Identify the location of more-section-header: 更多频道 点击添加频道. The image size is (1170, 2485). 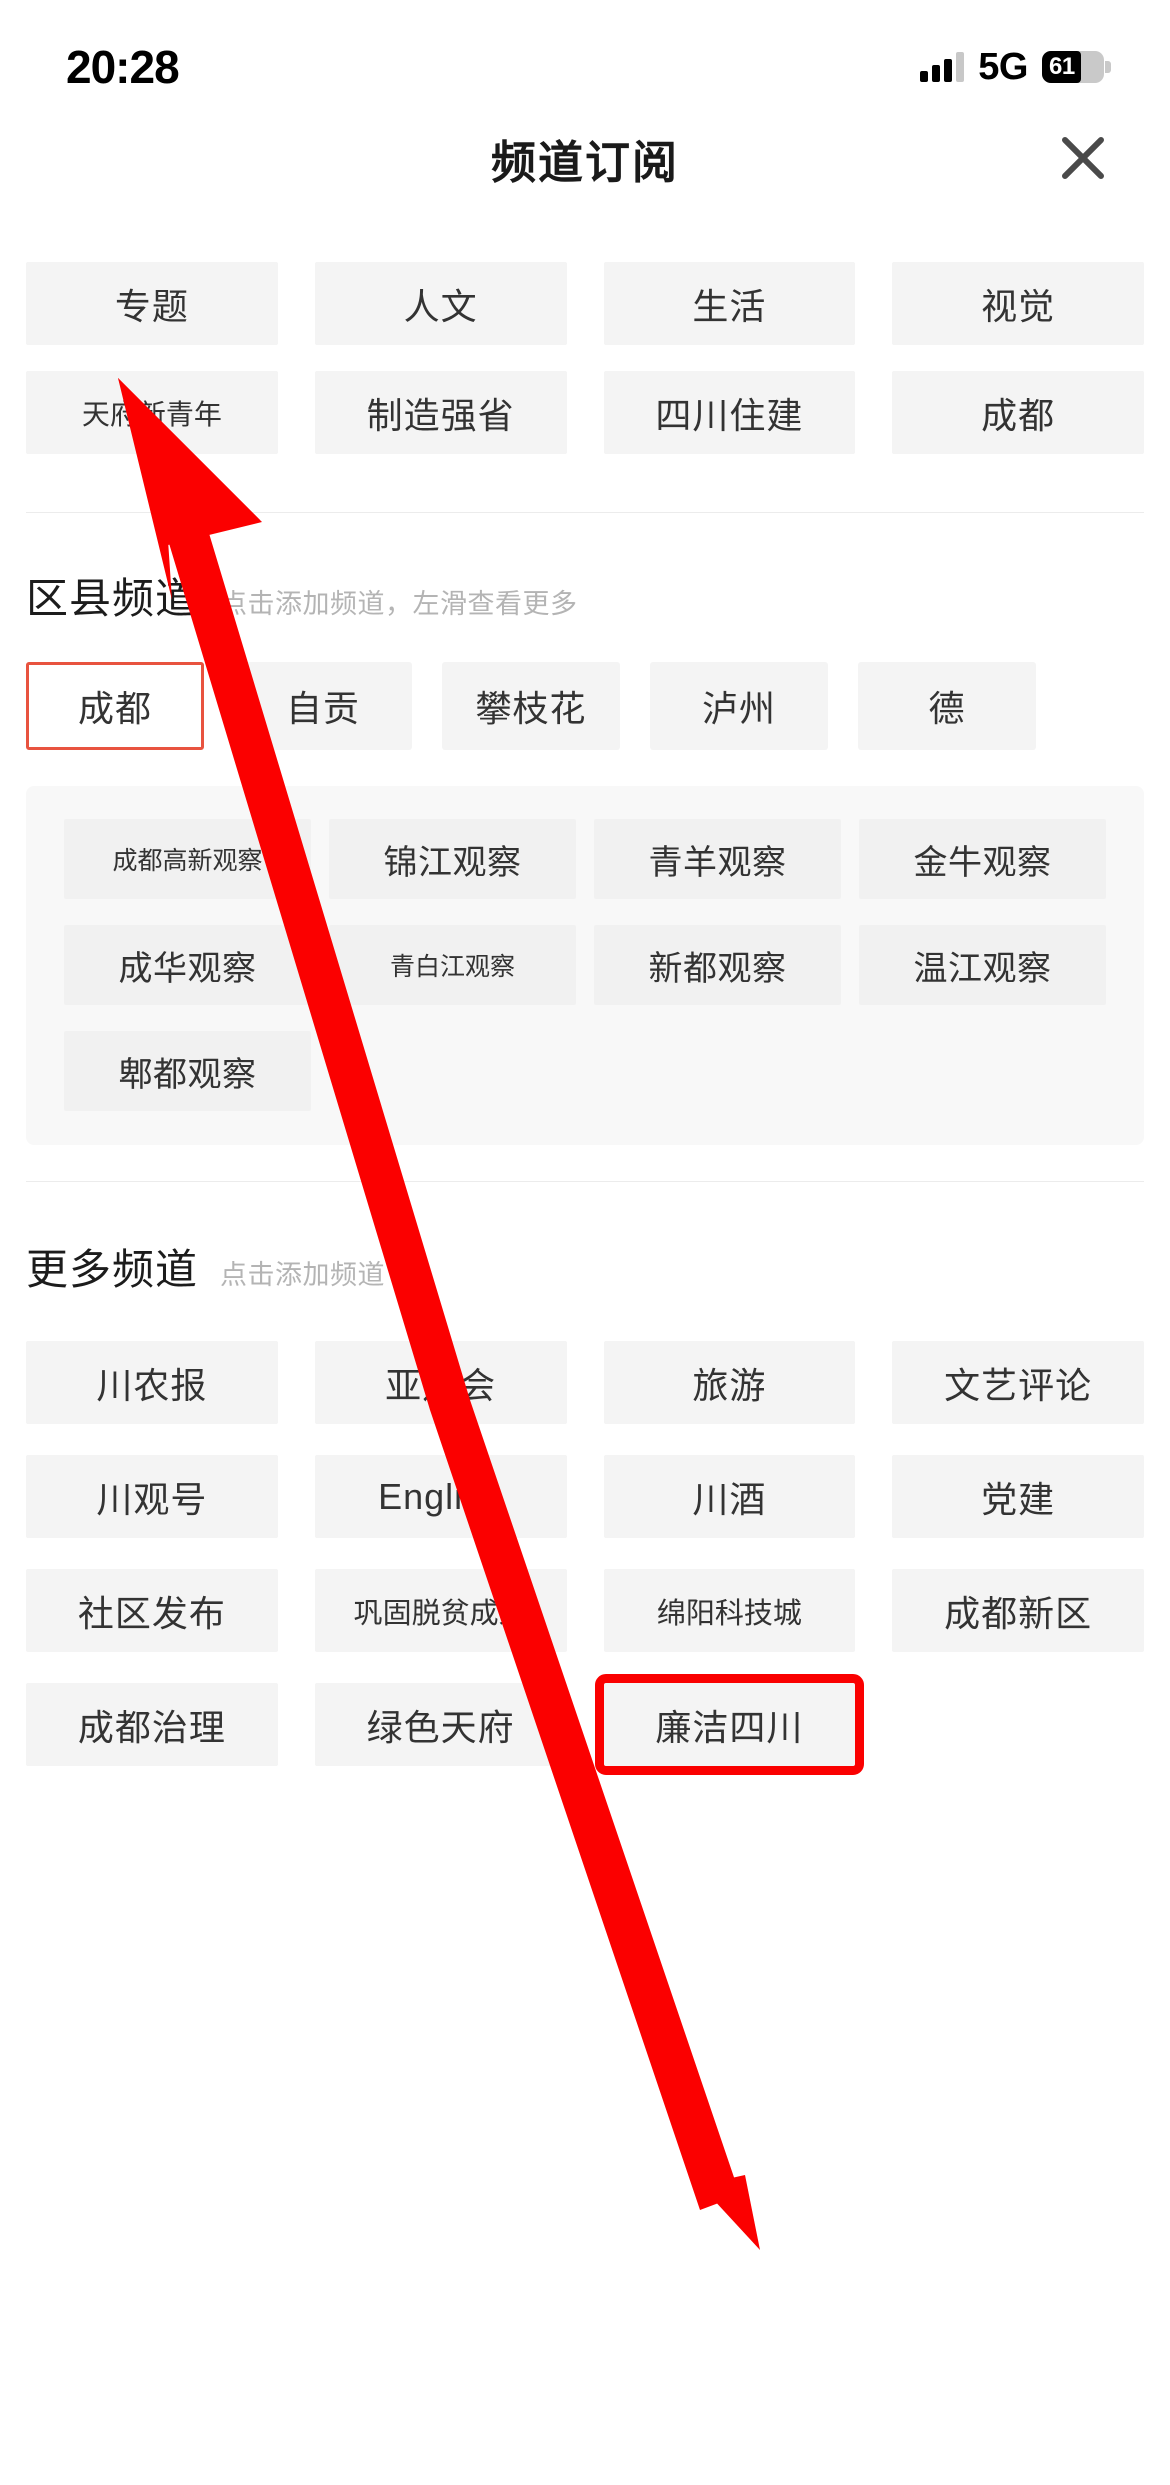
(585, 1266).